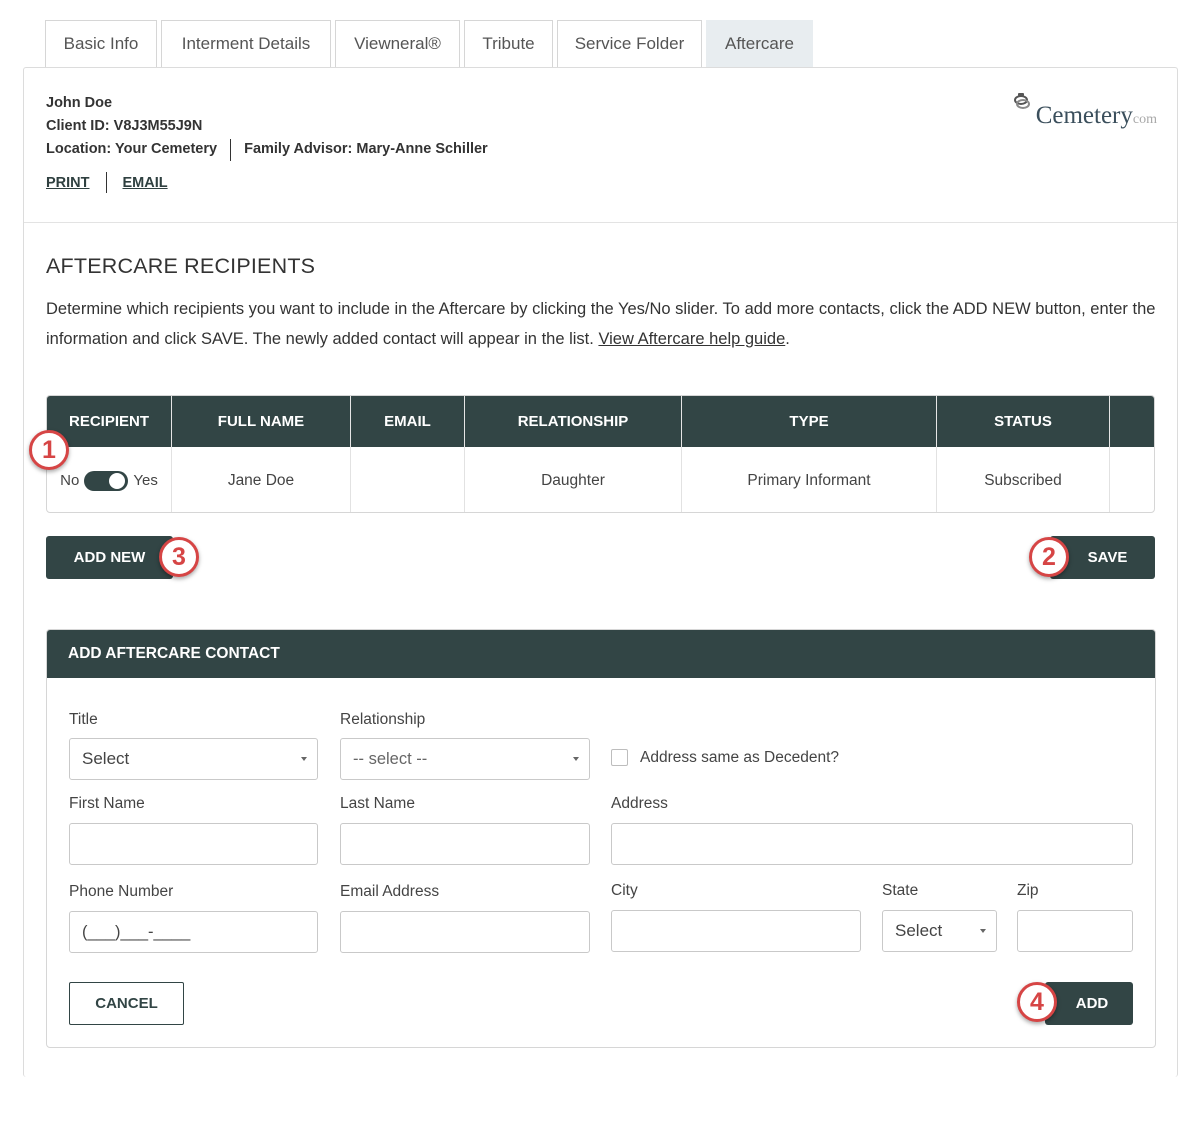 This screenshot has width=1200, height=1132. Describe the element at coordinates (83, 719) in the screenshot. I see `title-label: Title` at that location.